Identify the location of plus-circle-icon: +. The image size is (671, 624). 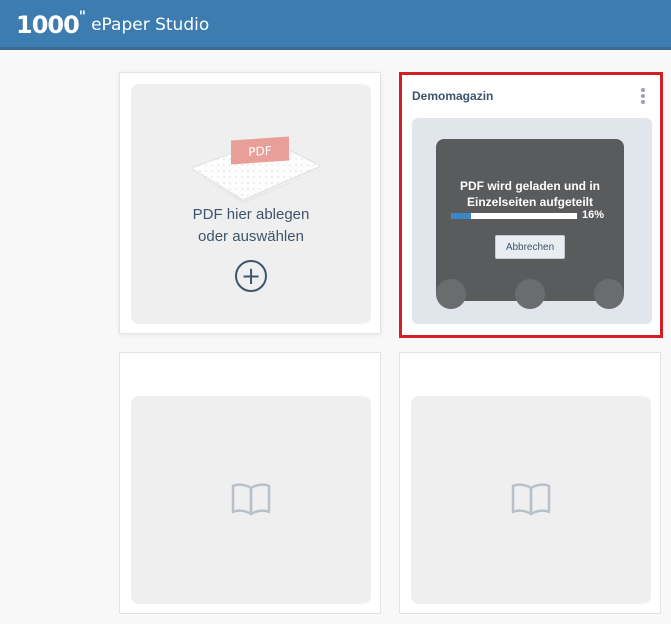
(251, 276).